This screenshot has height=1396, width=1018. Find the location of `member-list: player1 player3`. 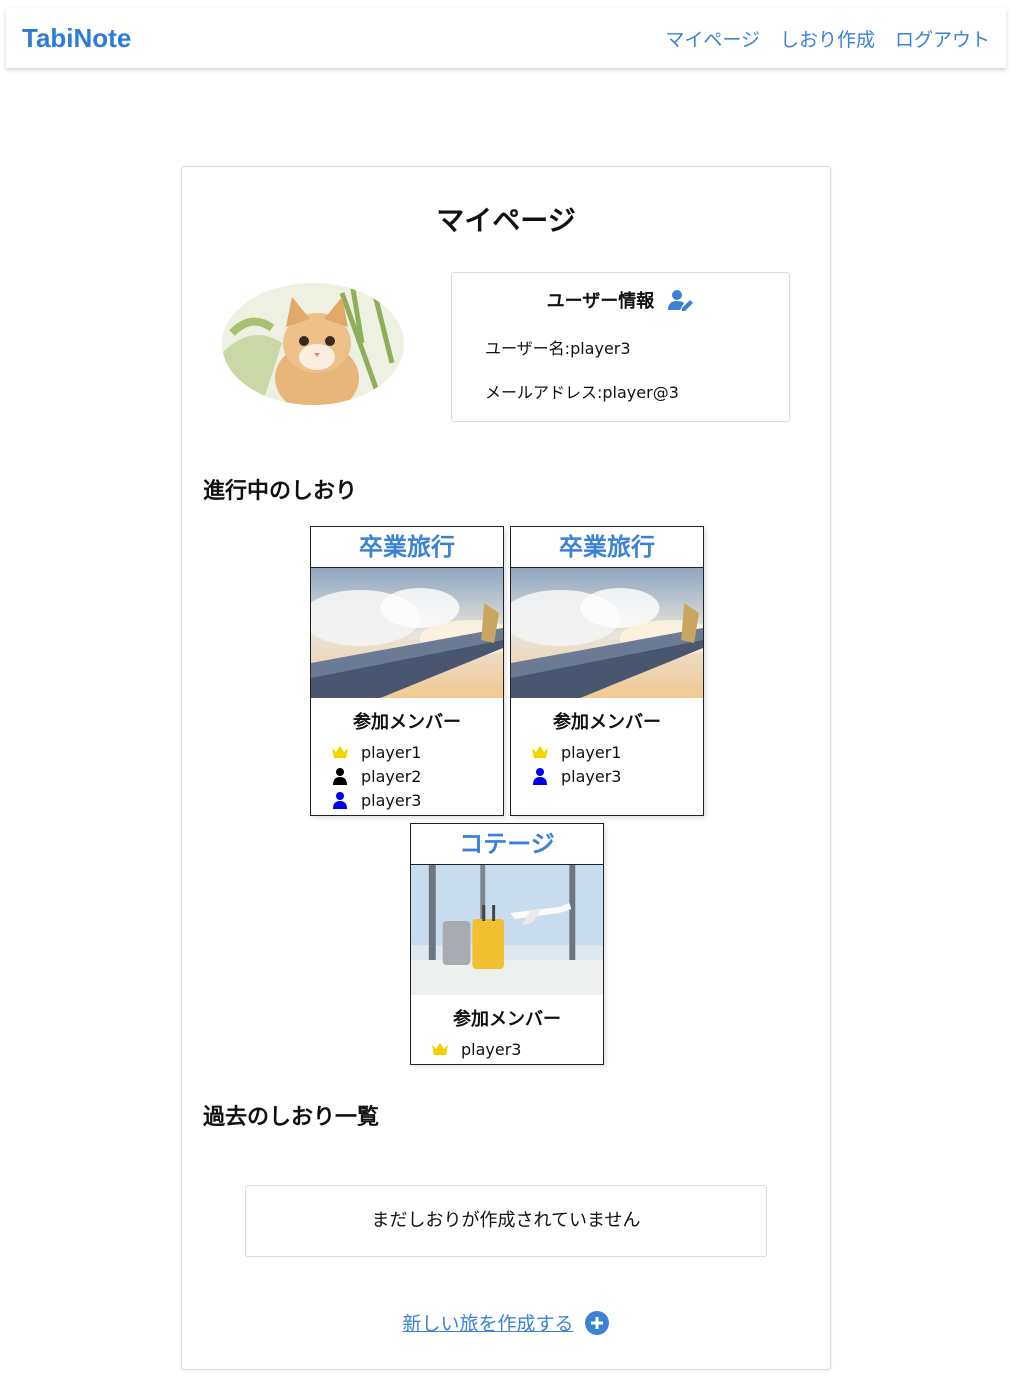

member-list: player1 player3 is located at coordinates (607, 766).